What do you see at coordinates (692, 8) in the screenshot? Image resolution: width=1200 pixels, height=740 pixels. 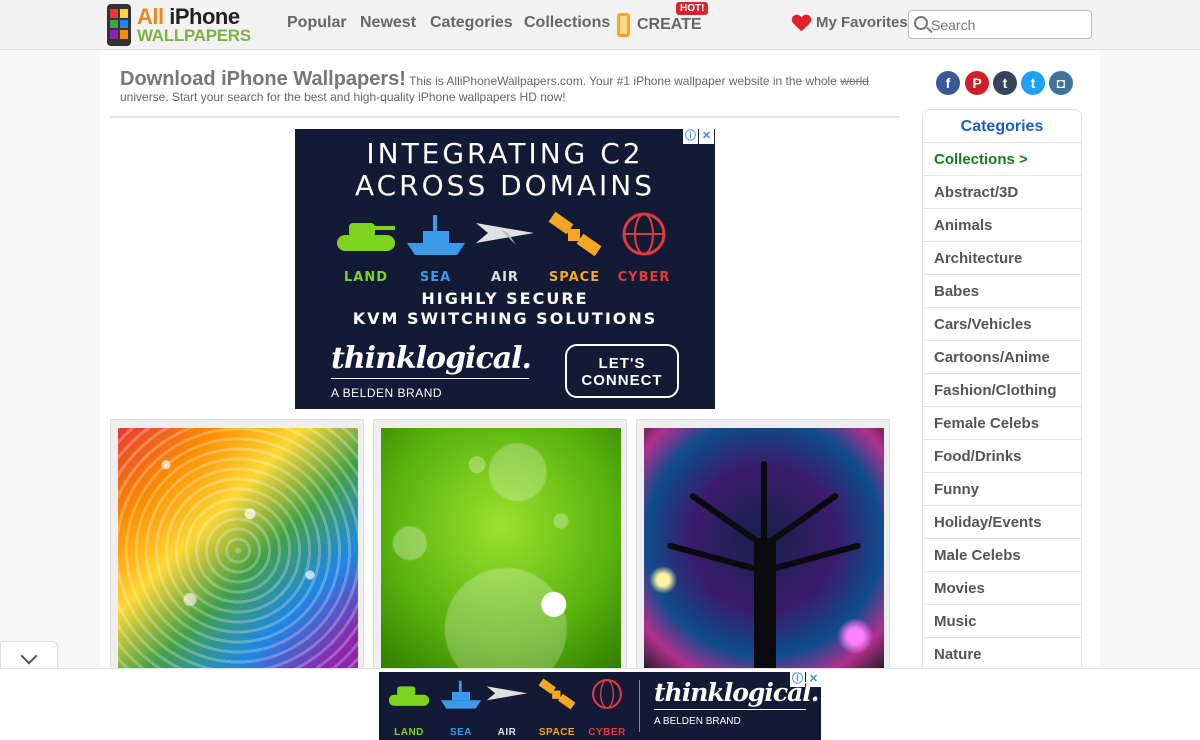 I see `hot-badge: HOT!` at bounding box center [692, 8].